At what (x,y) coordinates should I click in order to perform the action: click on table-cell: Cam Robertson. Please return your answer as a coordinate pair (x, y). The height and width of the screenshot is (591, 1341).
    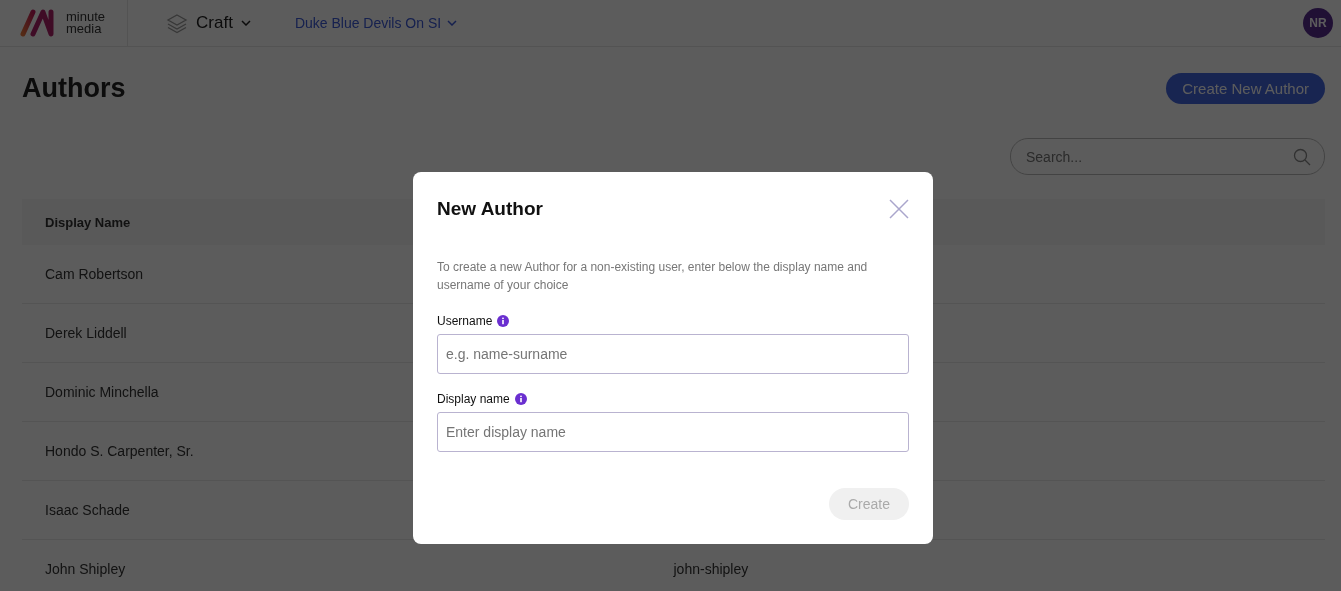
    Looking at the image, I should click on (94, 274).